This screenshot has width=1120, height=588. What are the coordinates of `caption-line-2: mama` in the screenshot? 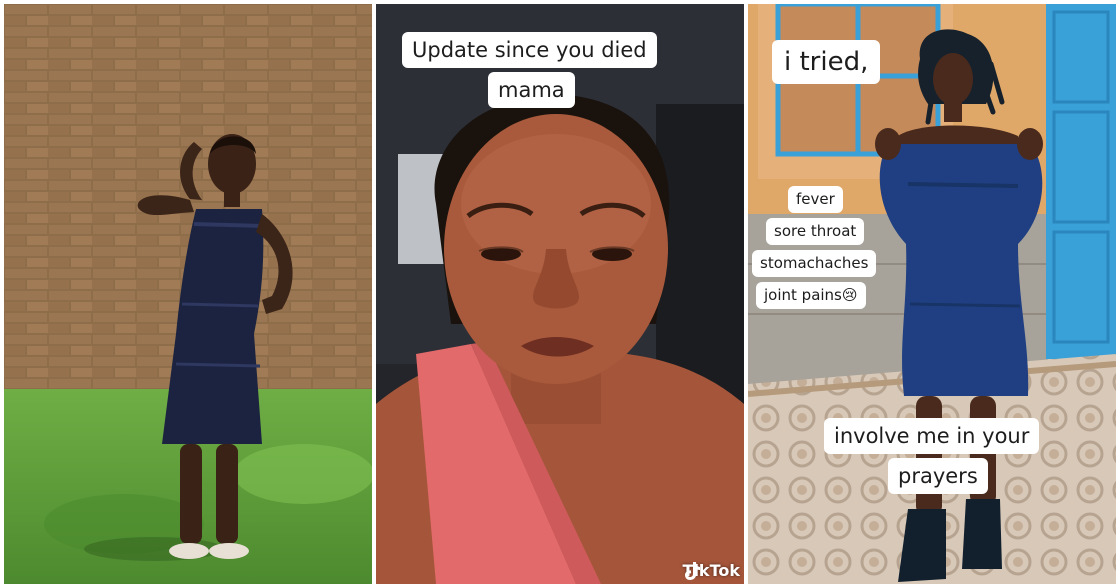 It's located at (531, 90).